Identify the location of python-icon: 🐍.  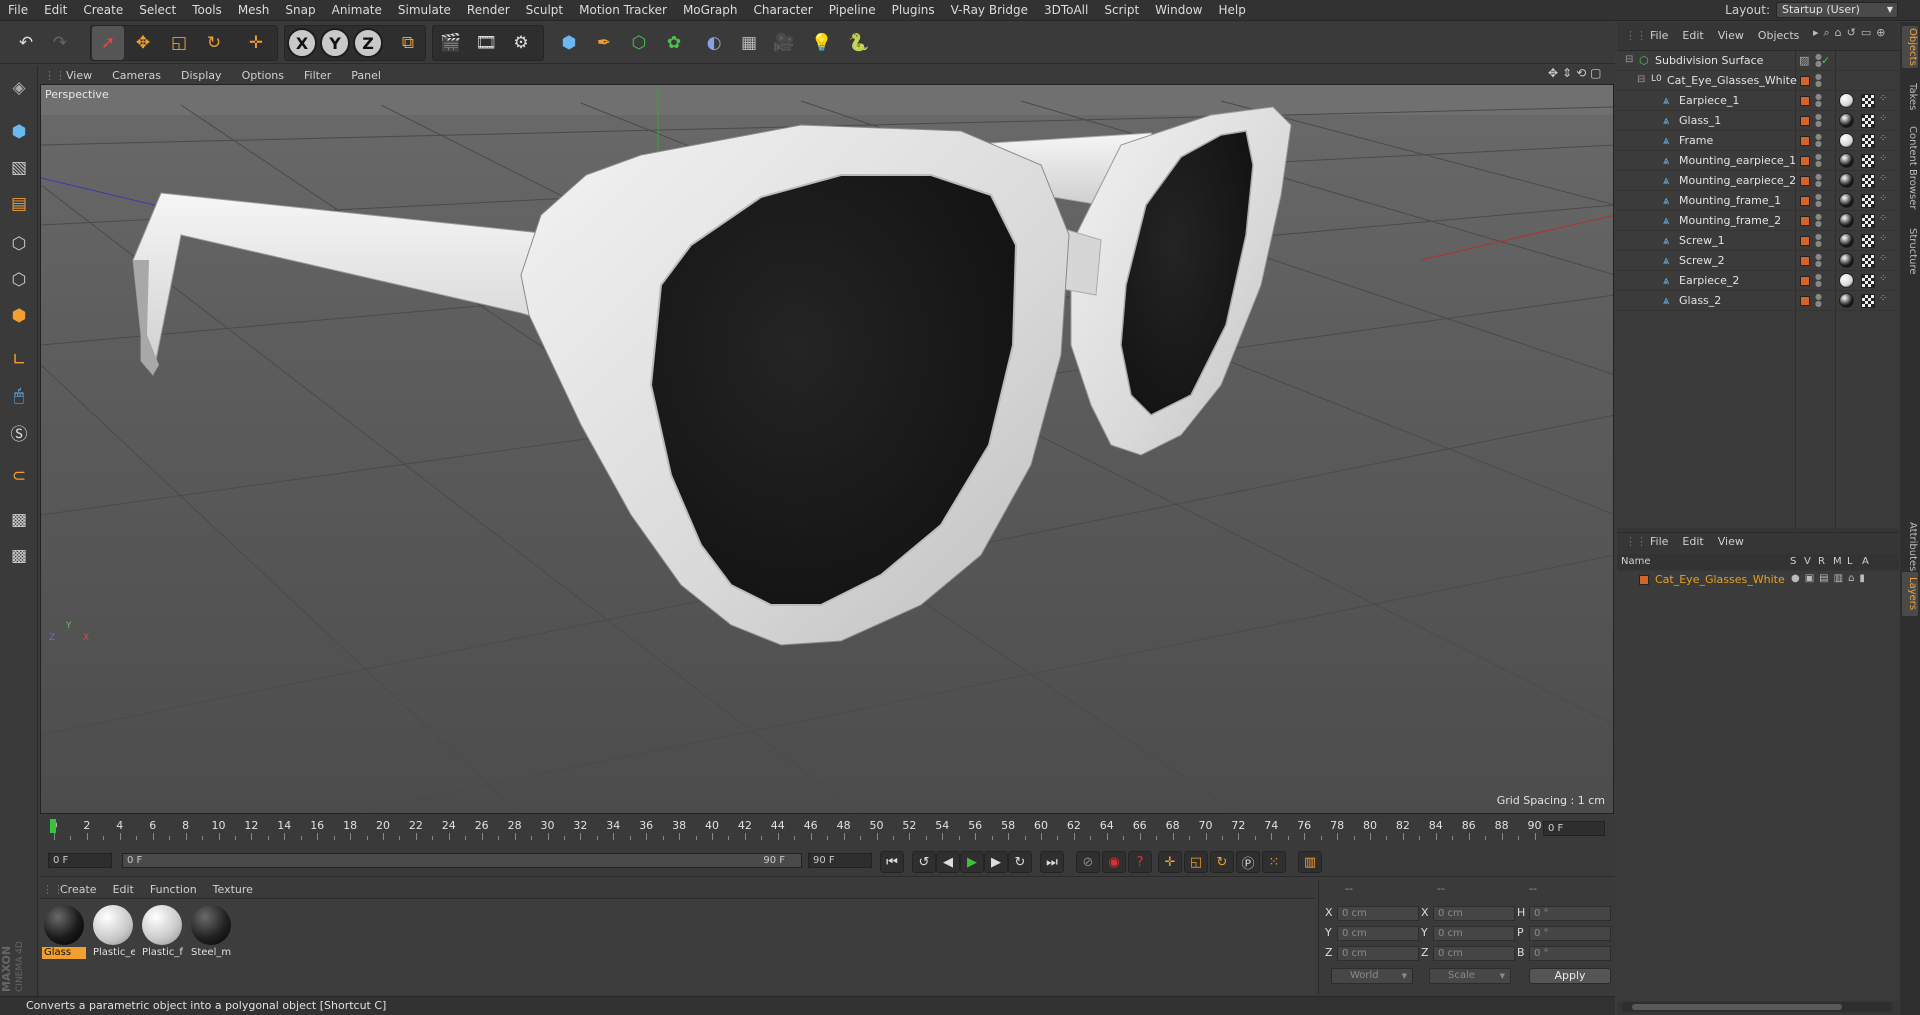
(859, 43).